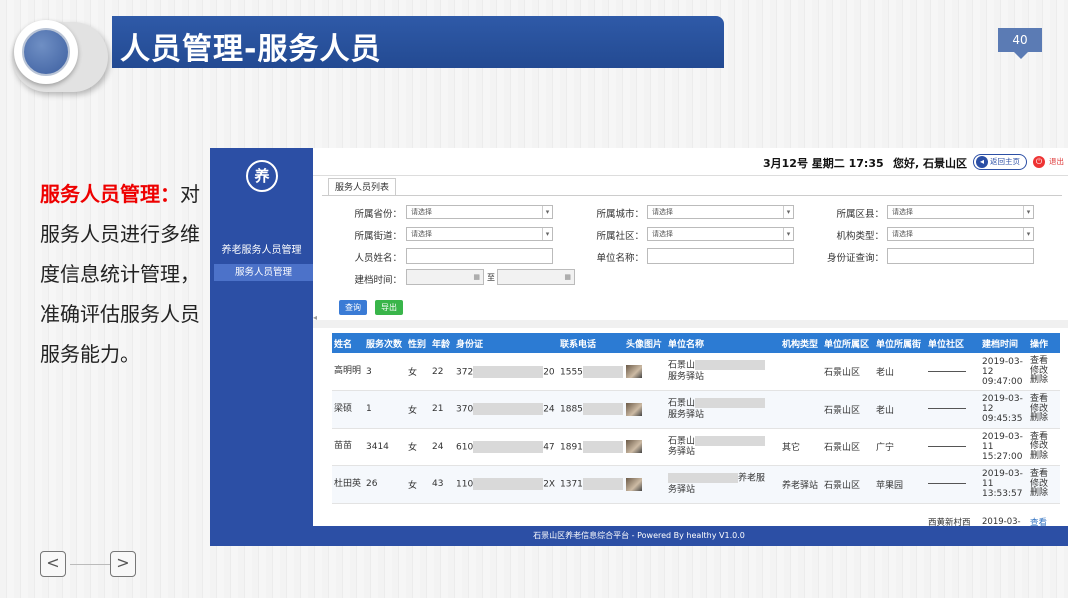 This screenshot has width=1068, height=598. What do you see at coordinates (348, 484) in the screenshot?
I see `staff-name-link: 杜田英` at bounding box center [348, 484].